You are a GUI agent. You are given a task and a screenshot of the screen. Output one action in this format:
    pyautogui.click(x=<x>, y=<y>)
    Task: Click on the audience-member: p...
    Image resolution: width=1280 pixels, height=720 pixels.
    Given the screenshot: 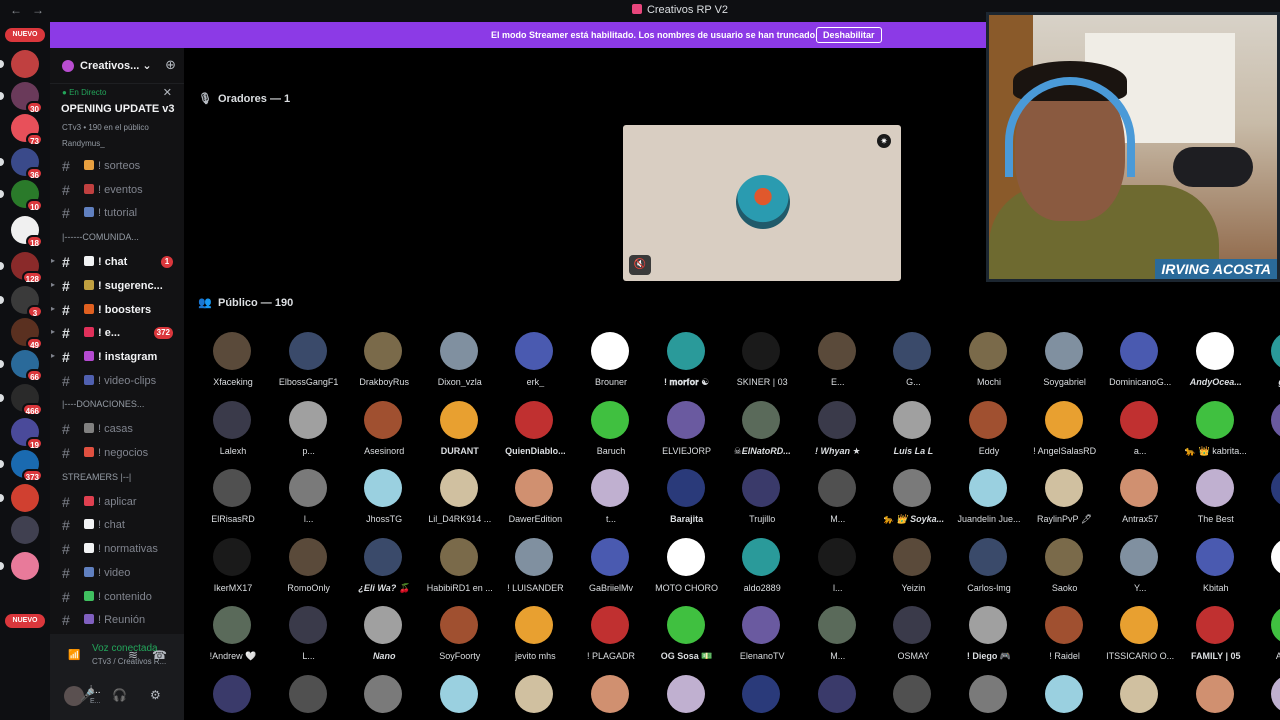 What is the action you would take?
    pyautogui.click(x=309, y=434)
    